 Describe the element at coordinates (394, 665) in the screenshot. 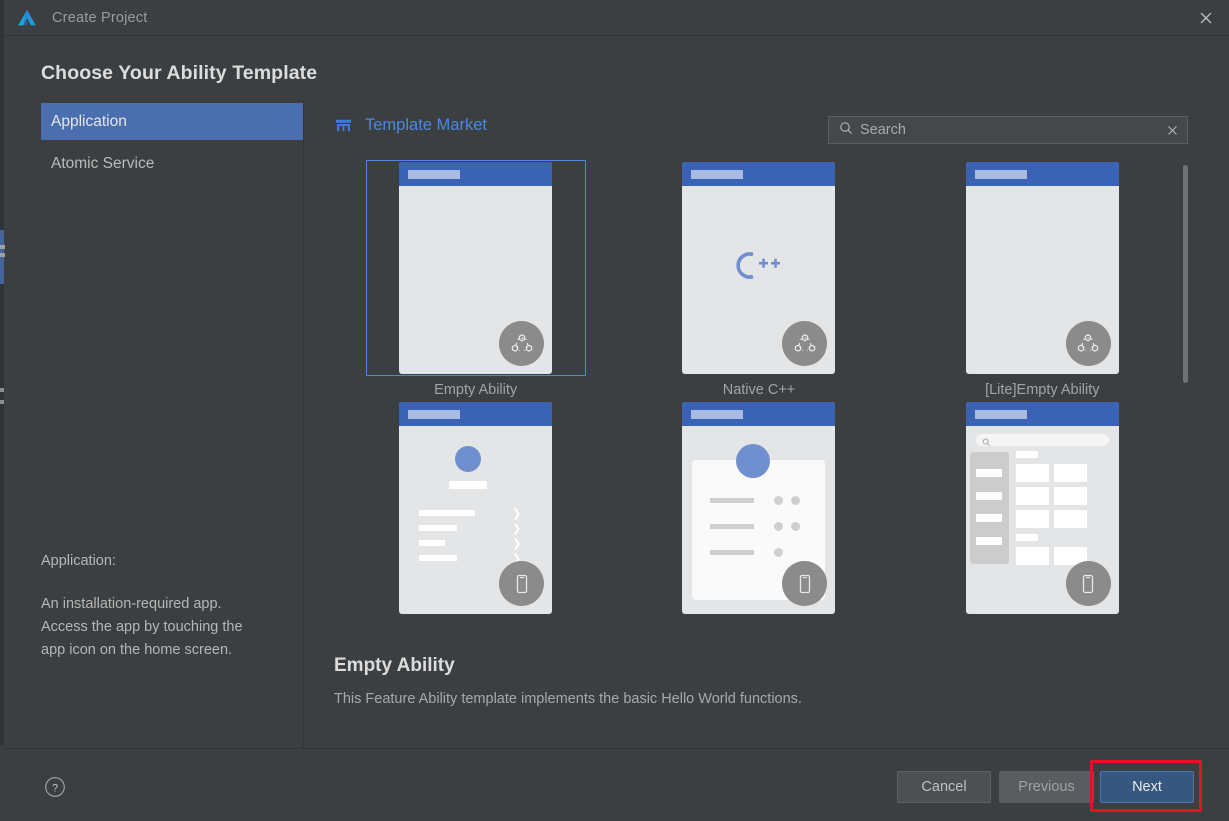

I see `template-detail-title: Empty Ability` at that location.